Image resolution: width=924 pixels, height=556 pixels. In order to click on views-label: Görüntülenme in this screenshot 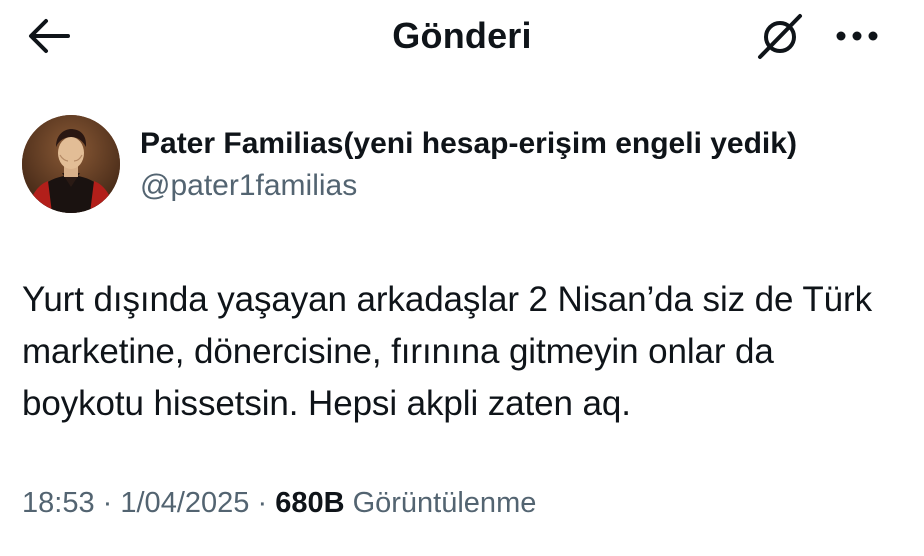, I will do `click(444, 503)`.